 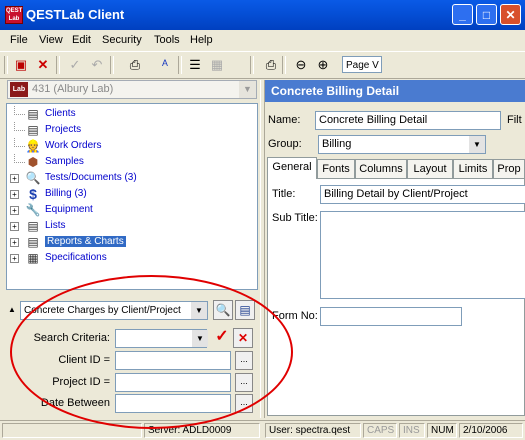 What do you see at coordinates (301, 65) in the screenshot?
I see `zoom-out-icon: ⊖` at bounding box center [301, 65].